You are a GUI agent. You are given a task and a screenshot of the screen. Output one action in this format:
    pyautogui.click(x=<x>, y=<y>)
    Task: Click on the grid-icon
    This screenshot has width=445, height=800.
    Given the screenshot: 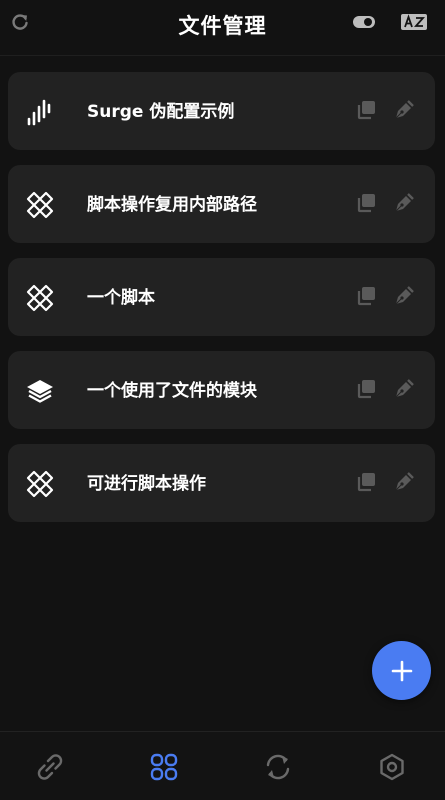 What is the action you would take?
    pyautogui.click(x=164, y=767)
    